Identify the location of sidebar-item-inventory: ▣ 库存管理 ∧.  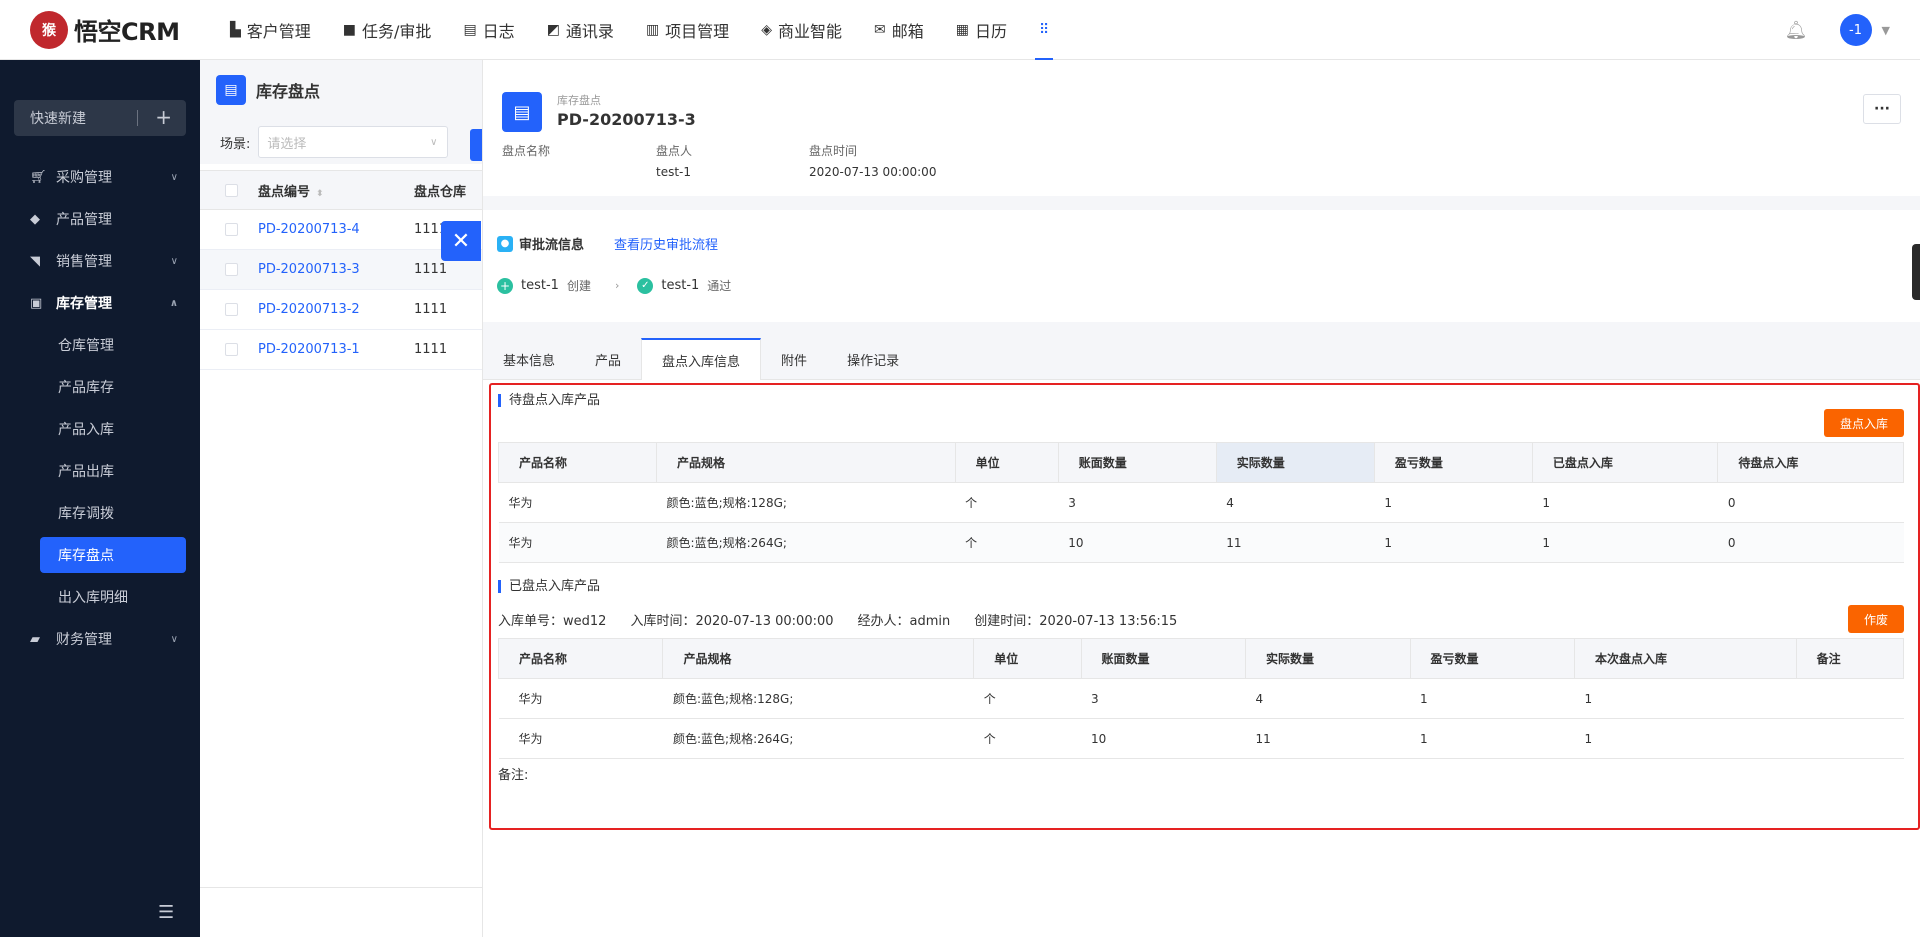
(100, 303).